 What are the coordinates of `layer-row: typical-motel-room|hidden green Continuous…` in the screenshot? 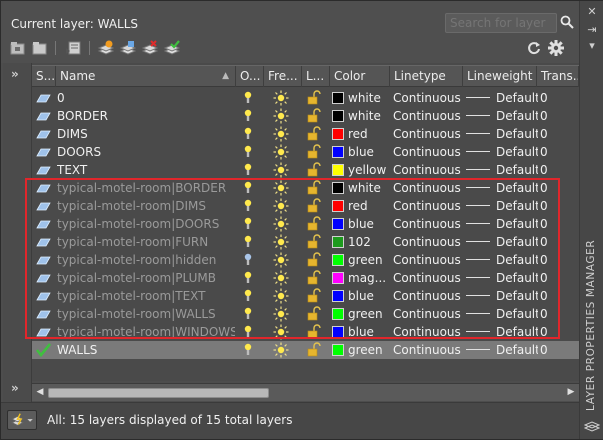 It's located at (305, 260).